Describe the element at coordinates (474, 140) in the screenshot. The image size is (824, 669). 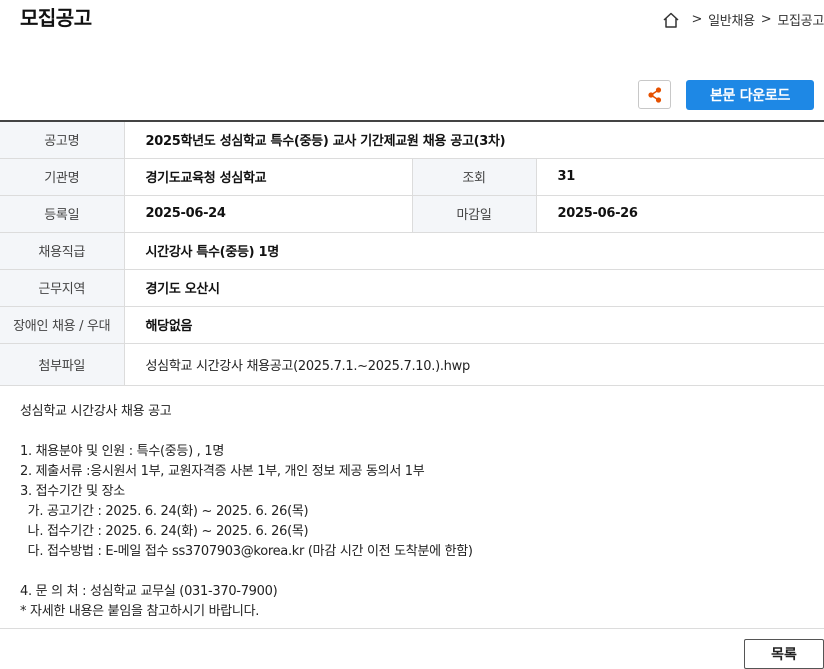
I see `notice-name-value: 2025학년도 성심학교 특수(중등) 교사 기간제교원 채용 공고(3차)` at that location.